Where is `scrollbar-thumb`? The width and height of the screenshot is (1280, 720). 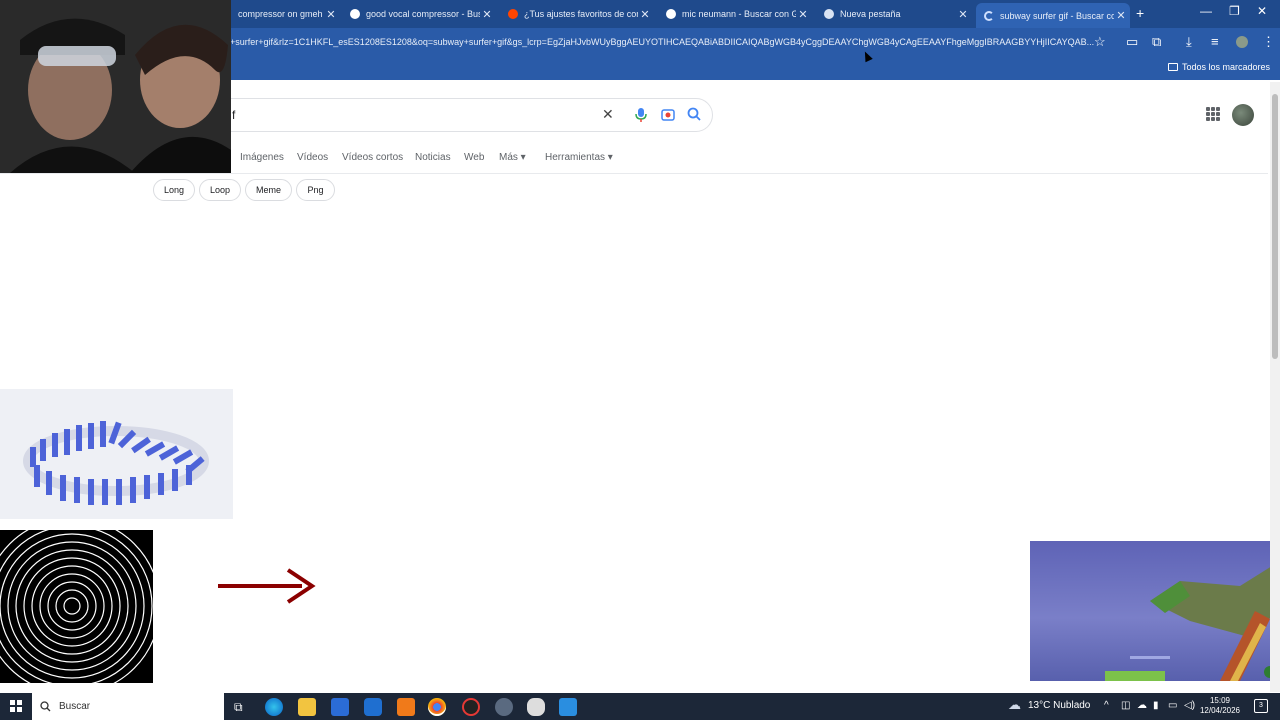
scrollbar-thumb is located at coordinates (1275, 226).